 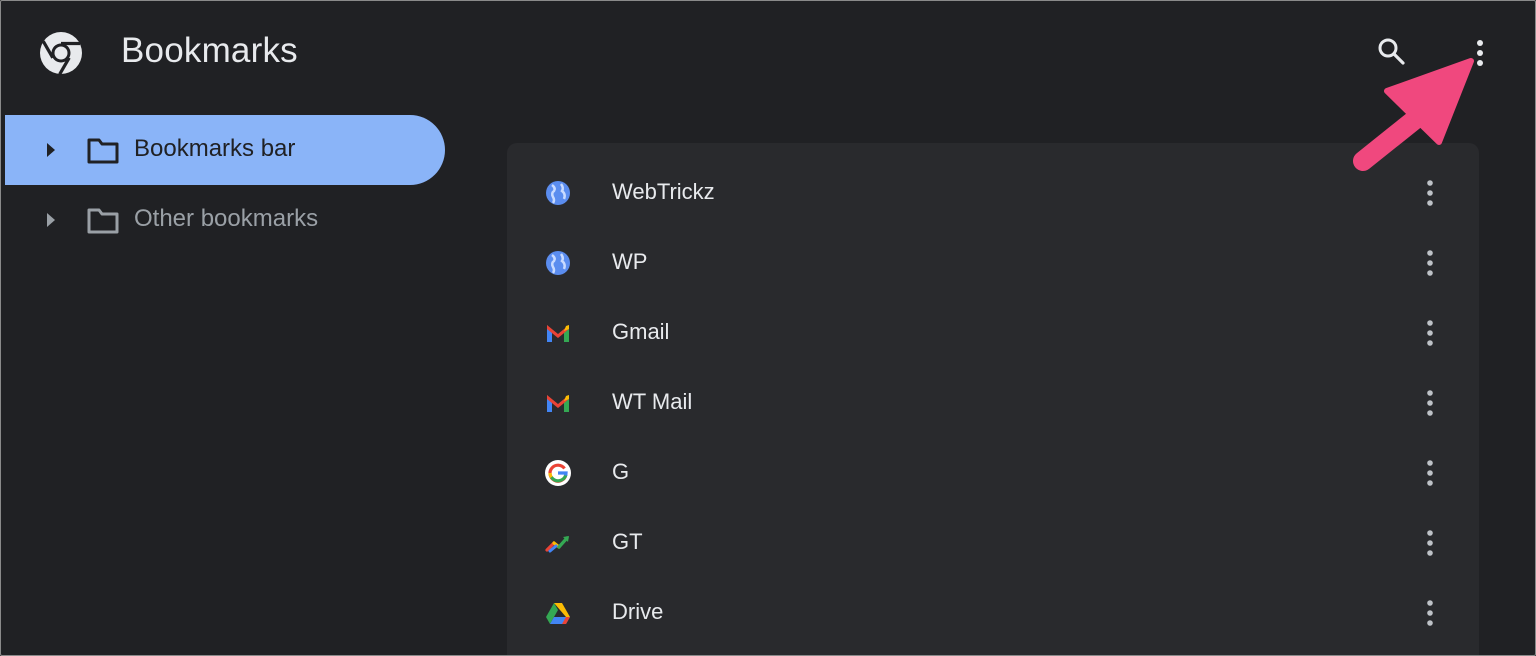 I want to click on bookmark-title: WP, so click(x=630, y=261).